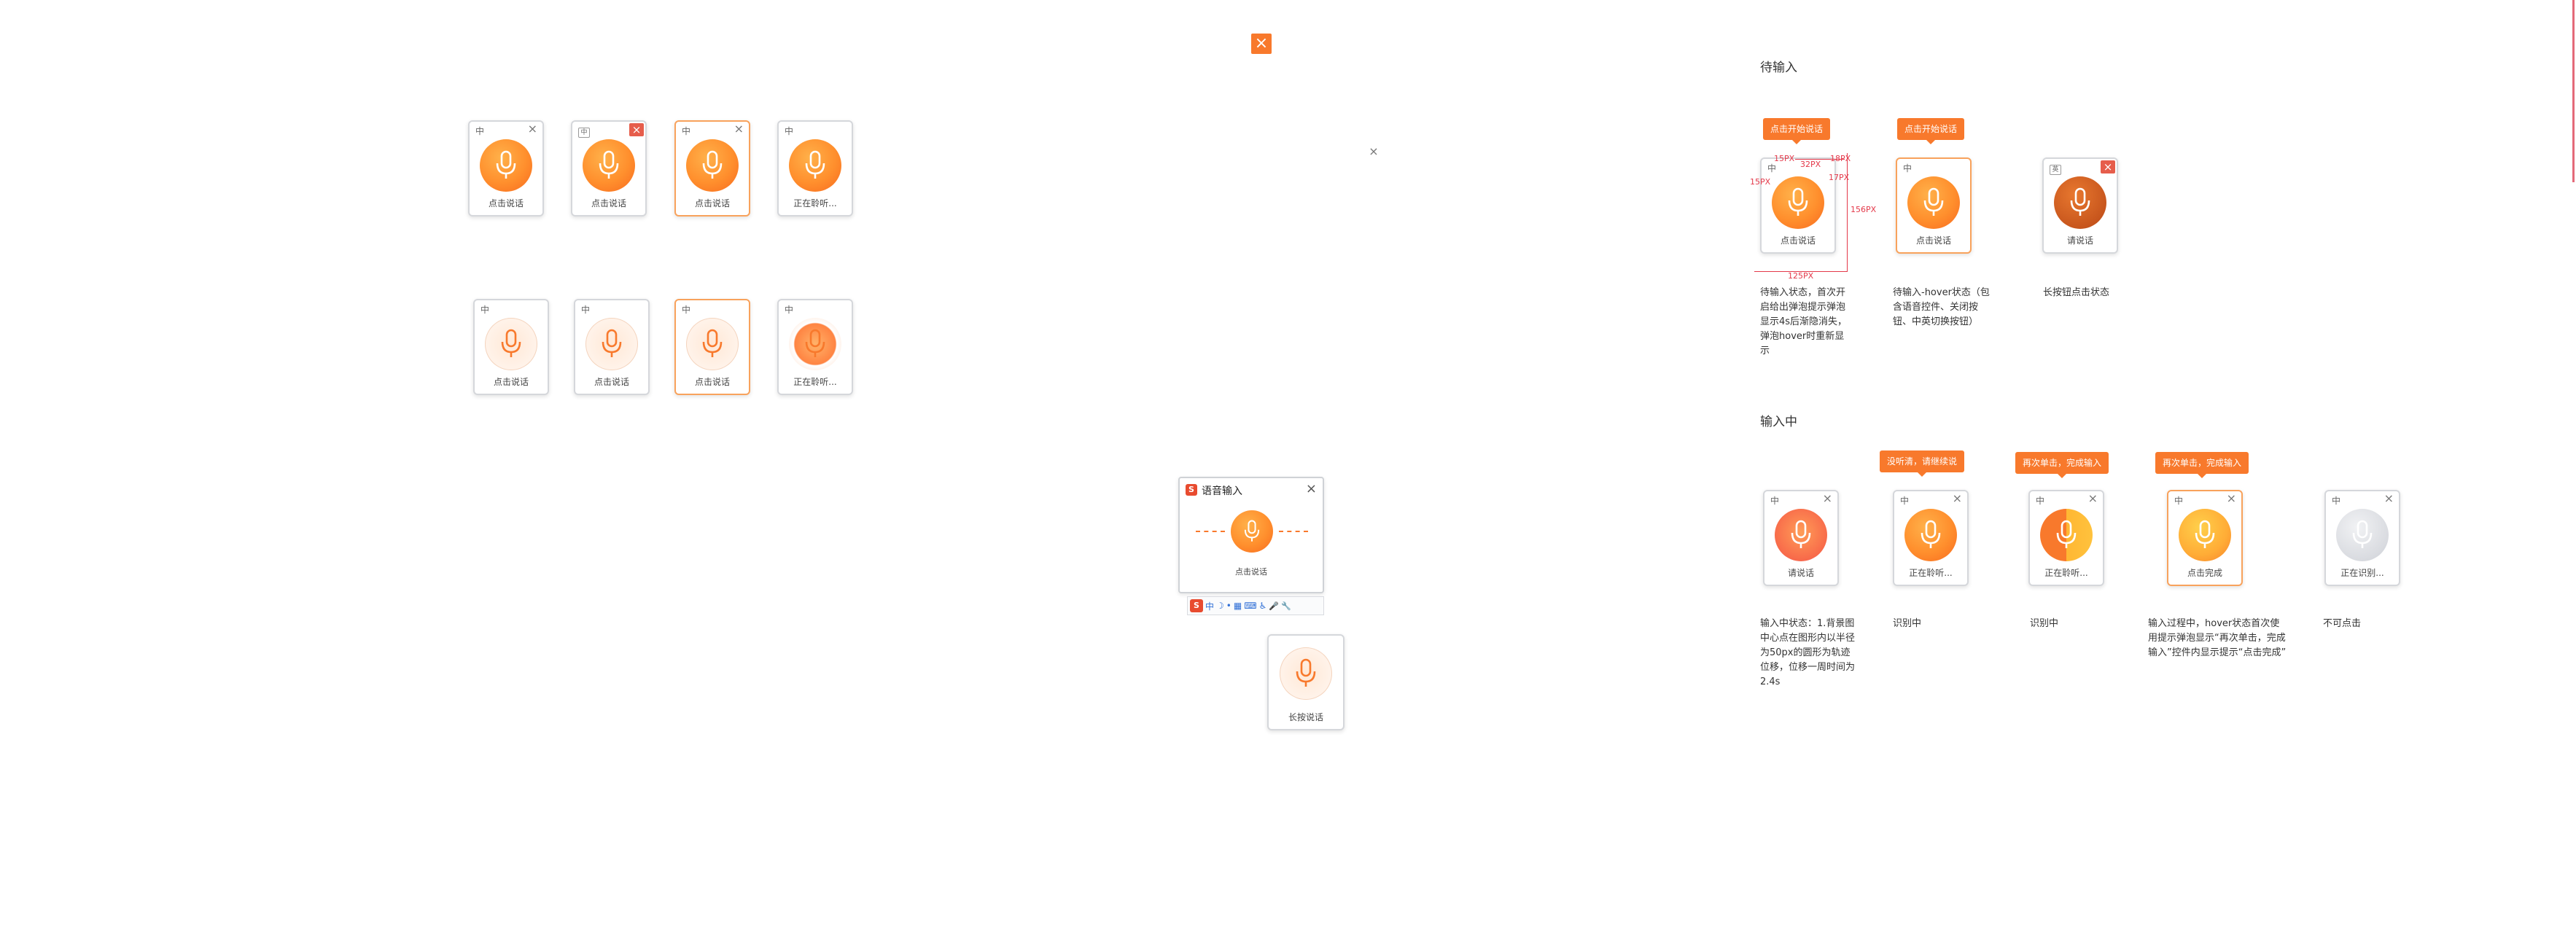  I want to click on chinese-mode-icon: 中, so click(1209, 606).